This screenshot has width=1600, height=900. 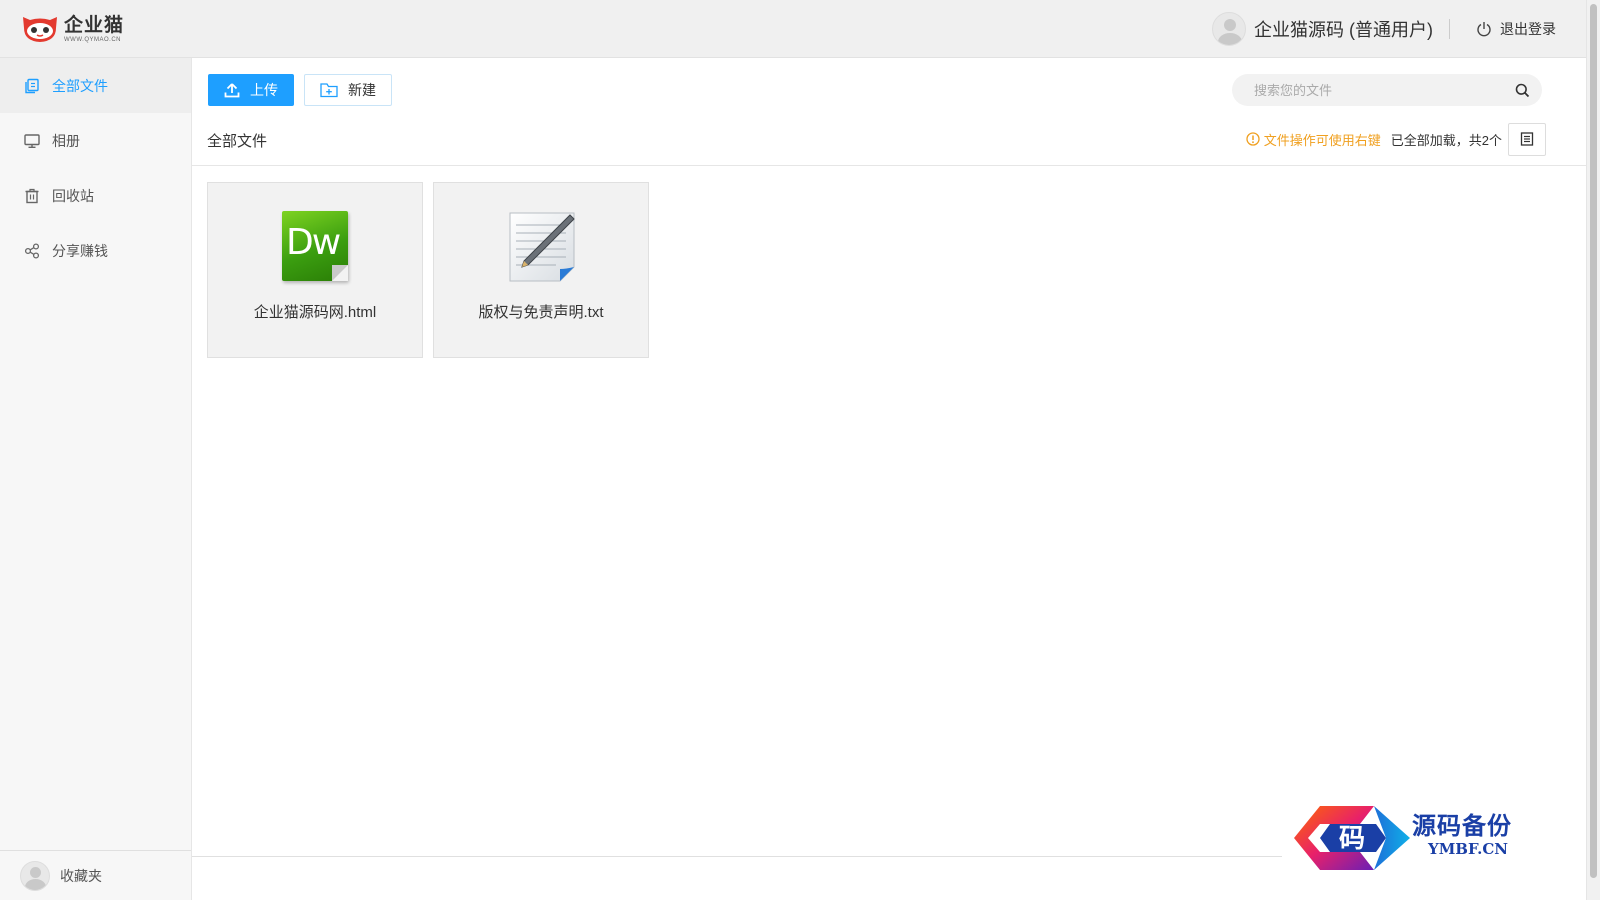 What do you see at coordinates (1343, 29) in the screenshot?
I see `username: 企业猫源码 (普通用户)` at bounding box center [1343, 29].